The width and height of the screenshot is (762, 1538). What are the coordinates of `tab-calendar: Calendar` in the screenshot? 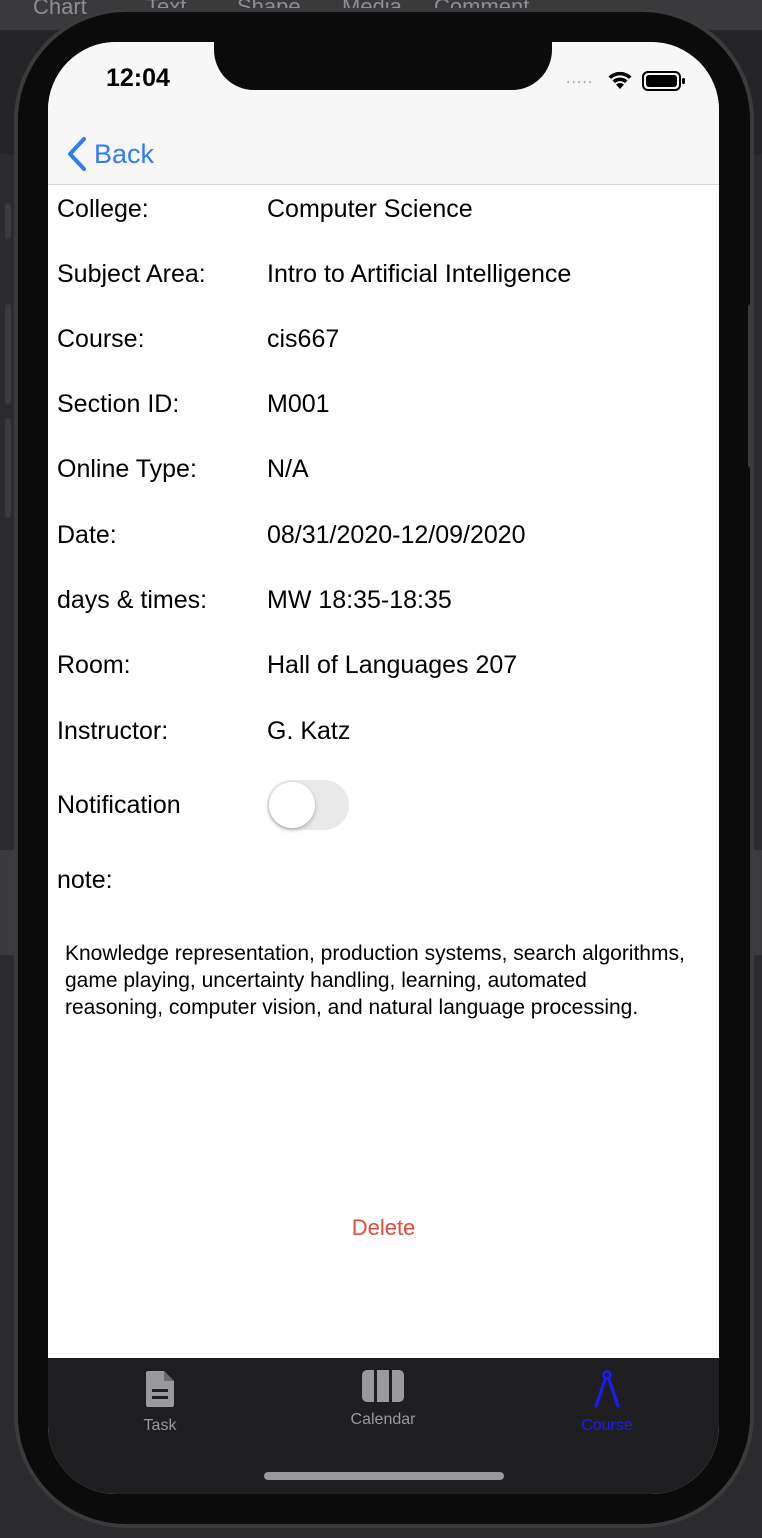 It's located at (383, 1399).